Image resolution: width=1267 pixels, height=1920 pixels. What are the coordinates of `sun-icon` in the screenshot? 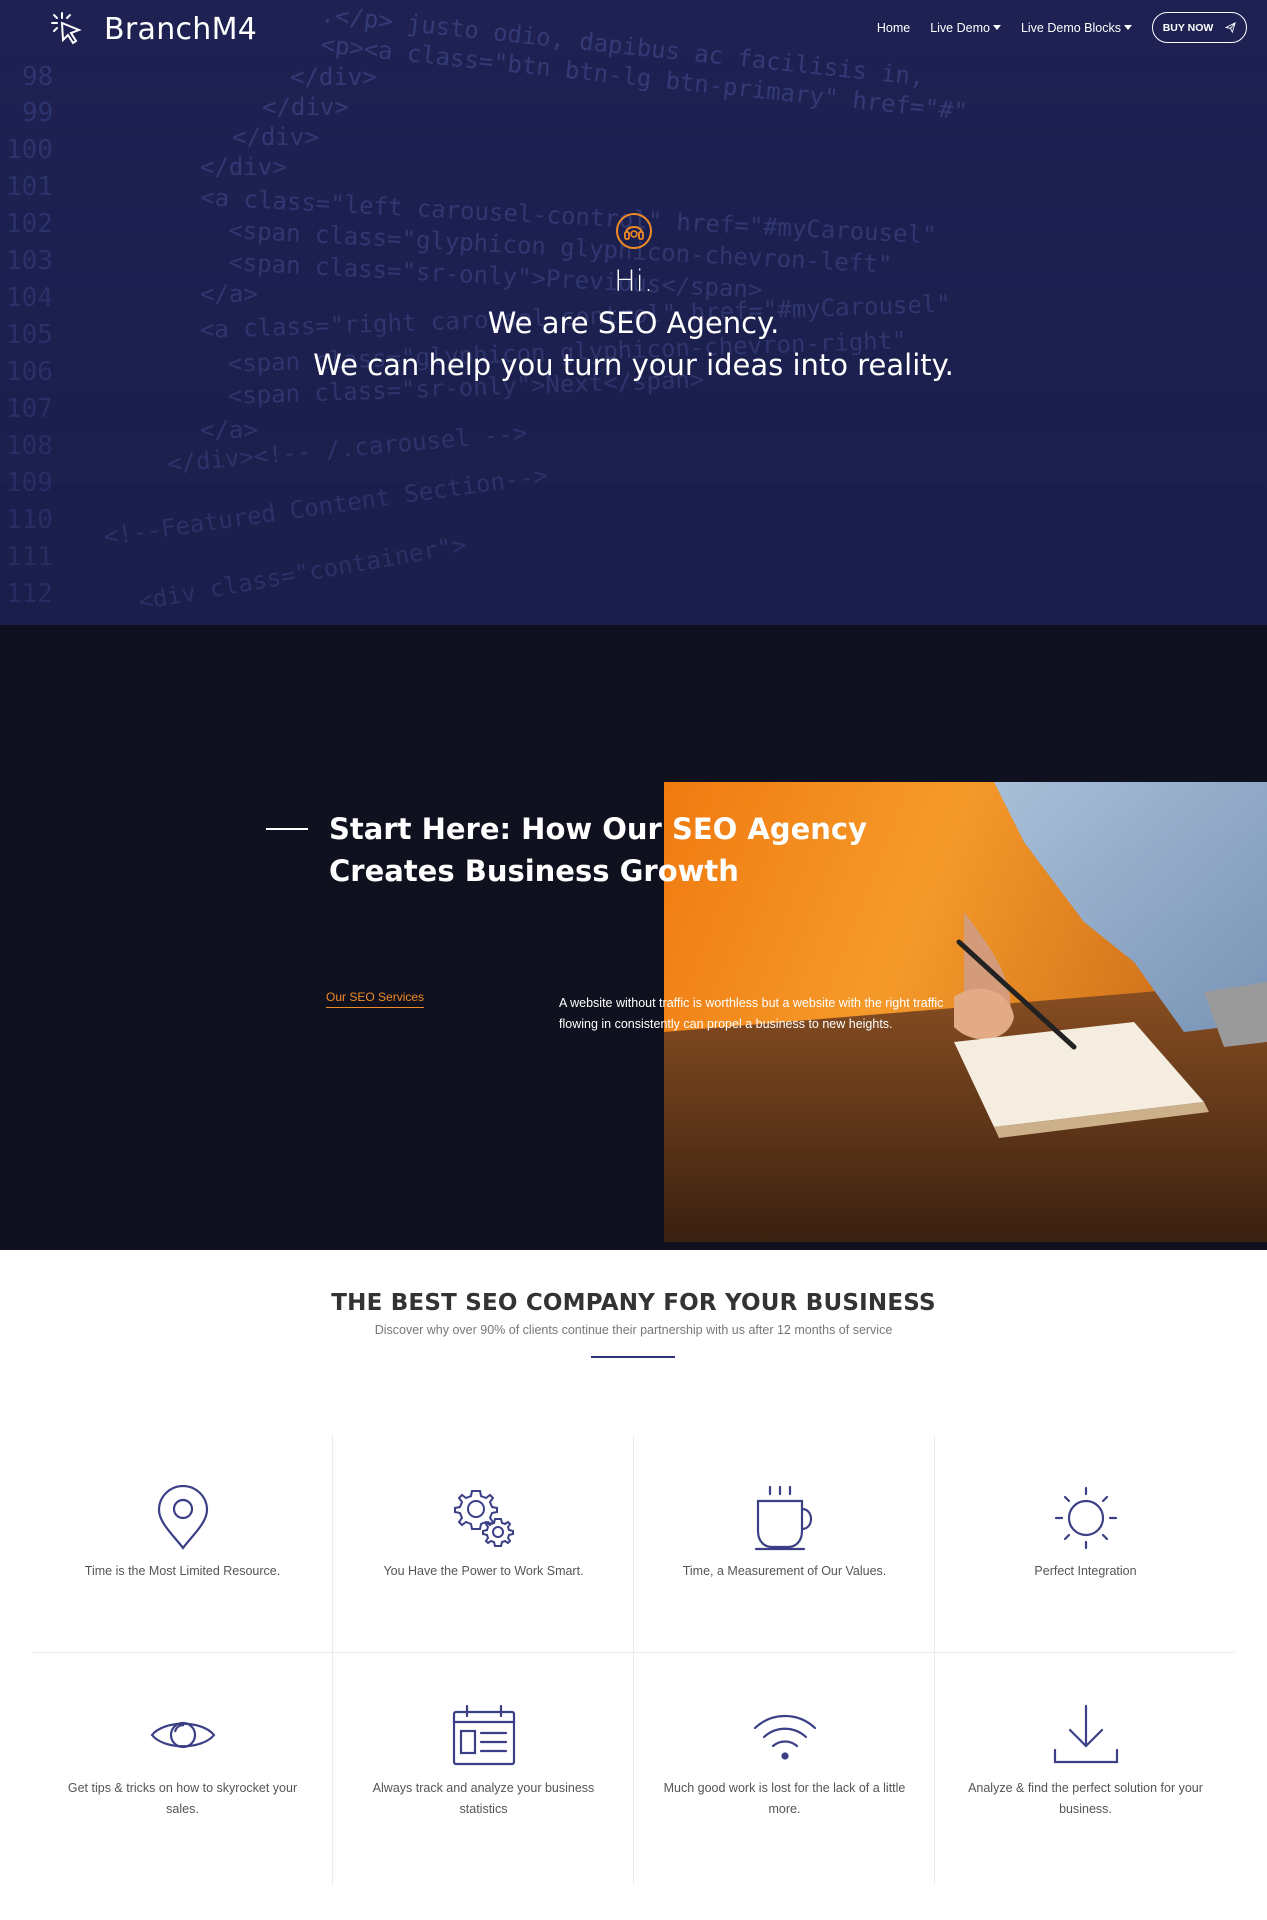 It's located at (1085, 1518).